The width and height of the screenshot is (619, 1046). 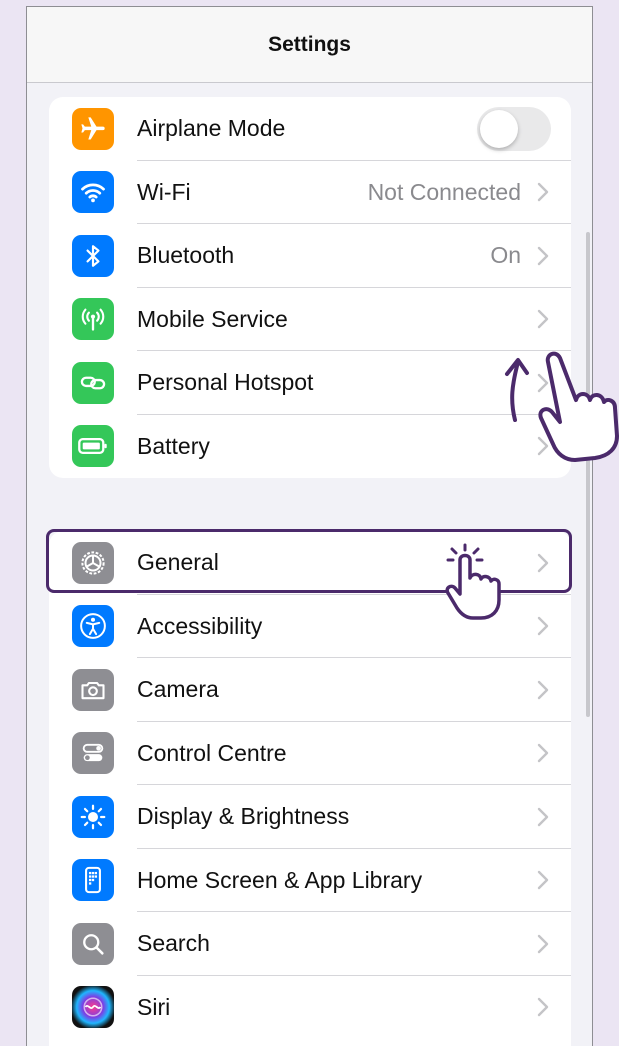 I want to click on accessibility-icon, so click(x=93, y=626).